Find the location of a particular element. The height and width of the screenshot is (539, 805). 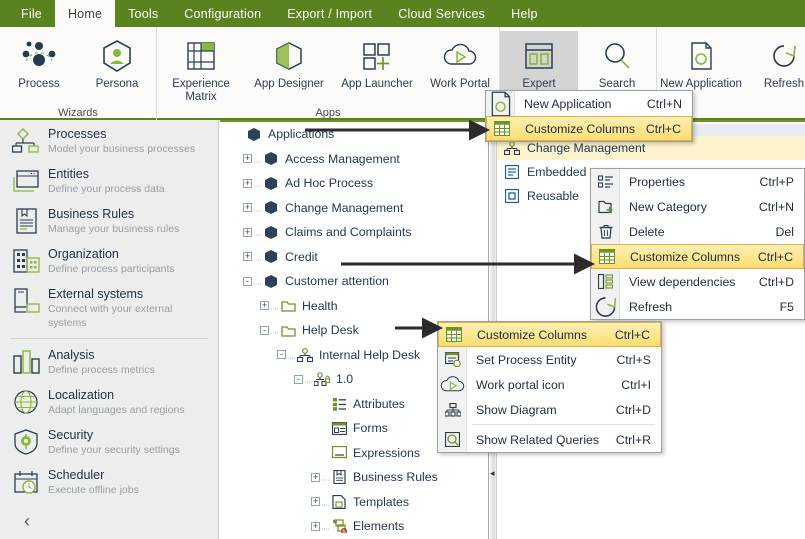

ribbon-button-experience-matrix: Experience Matrix is located at coordinates (201, 69).